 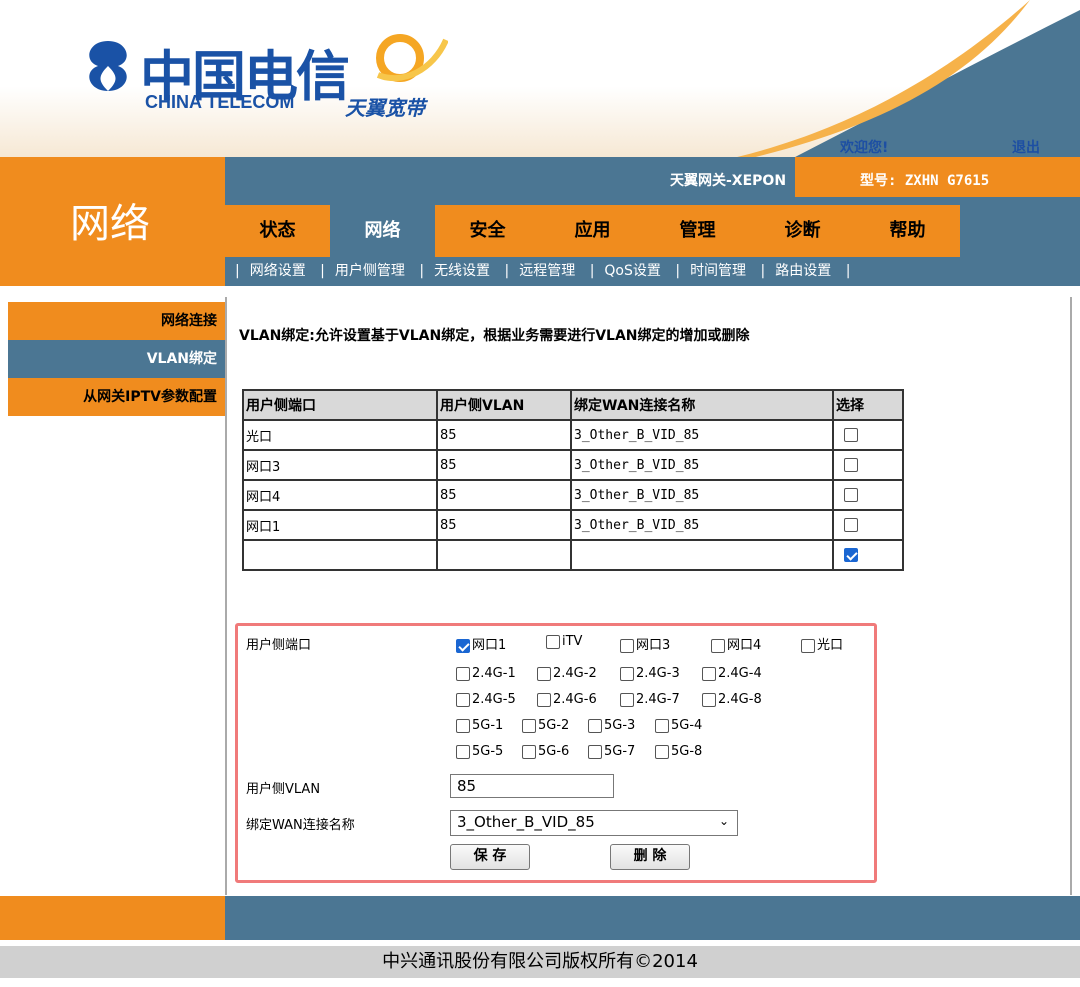 What do you see at coordinates (802, 231) in the screenshot?
I see `tab-diagnosis: 诊断` at bounding box center [802, 231].